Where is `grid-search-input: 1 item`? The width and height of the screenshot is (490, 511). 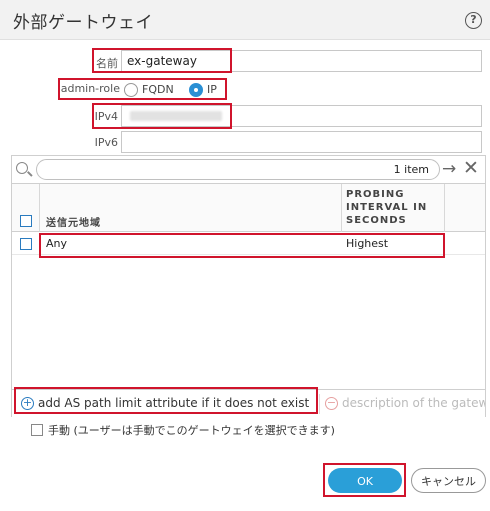
grid-search-input: 1 item is located at coordinates (238, 169).